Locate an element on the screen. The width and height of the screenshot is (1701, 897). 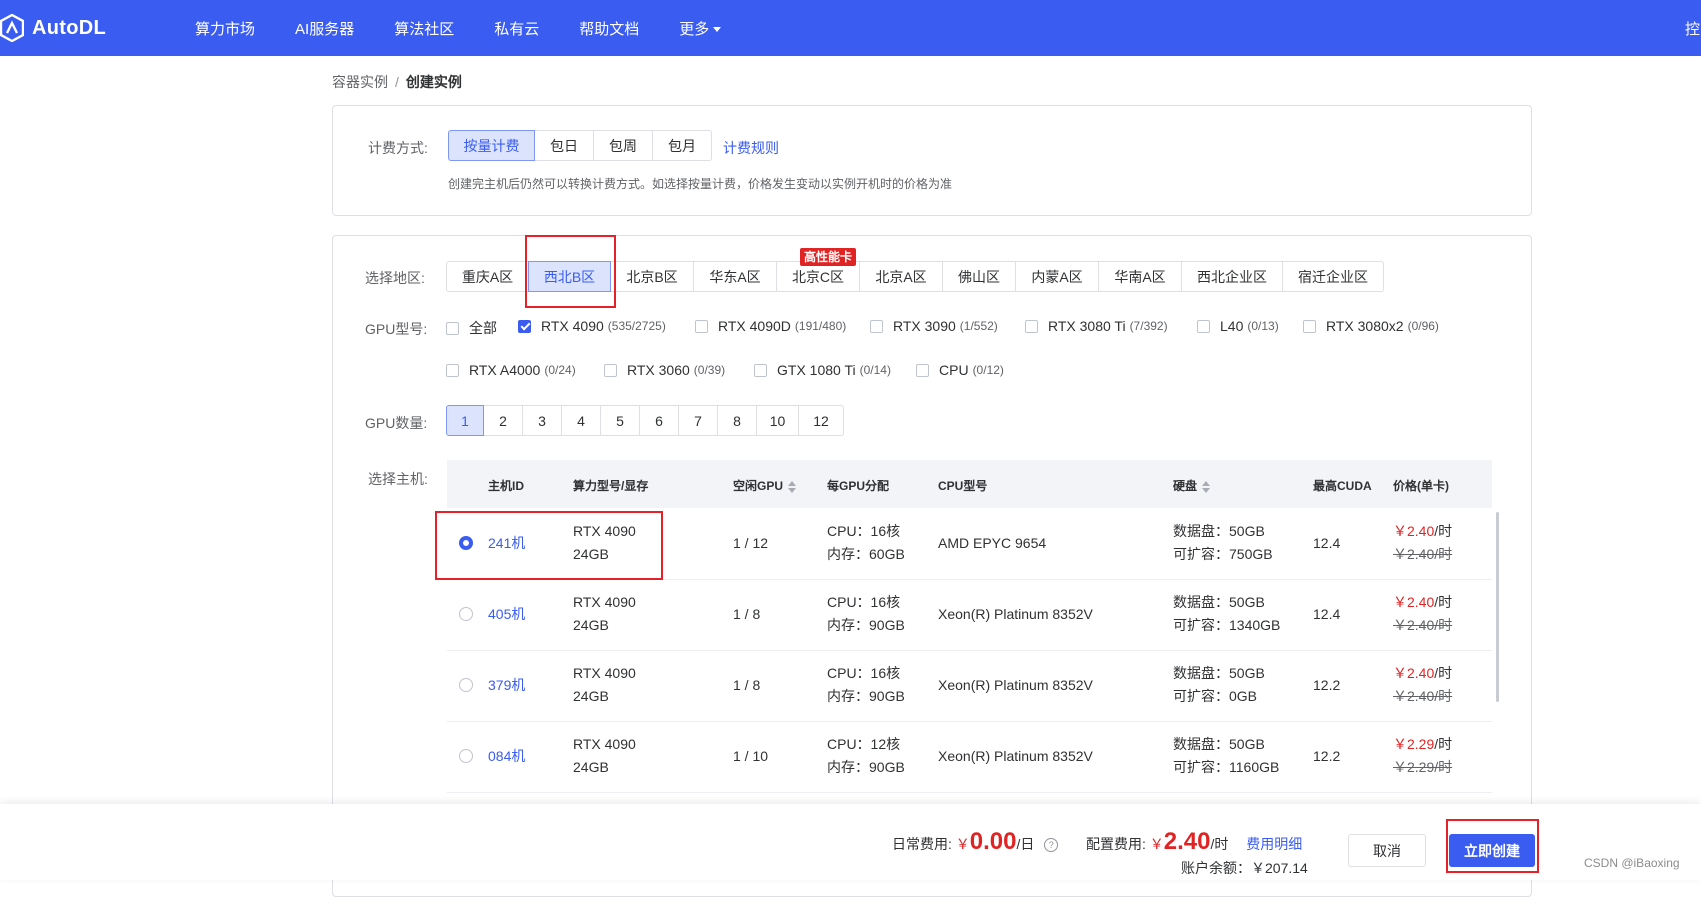
host-id-link: 084机 is located at coordinates (506, 756).